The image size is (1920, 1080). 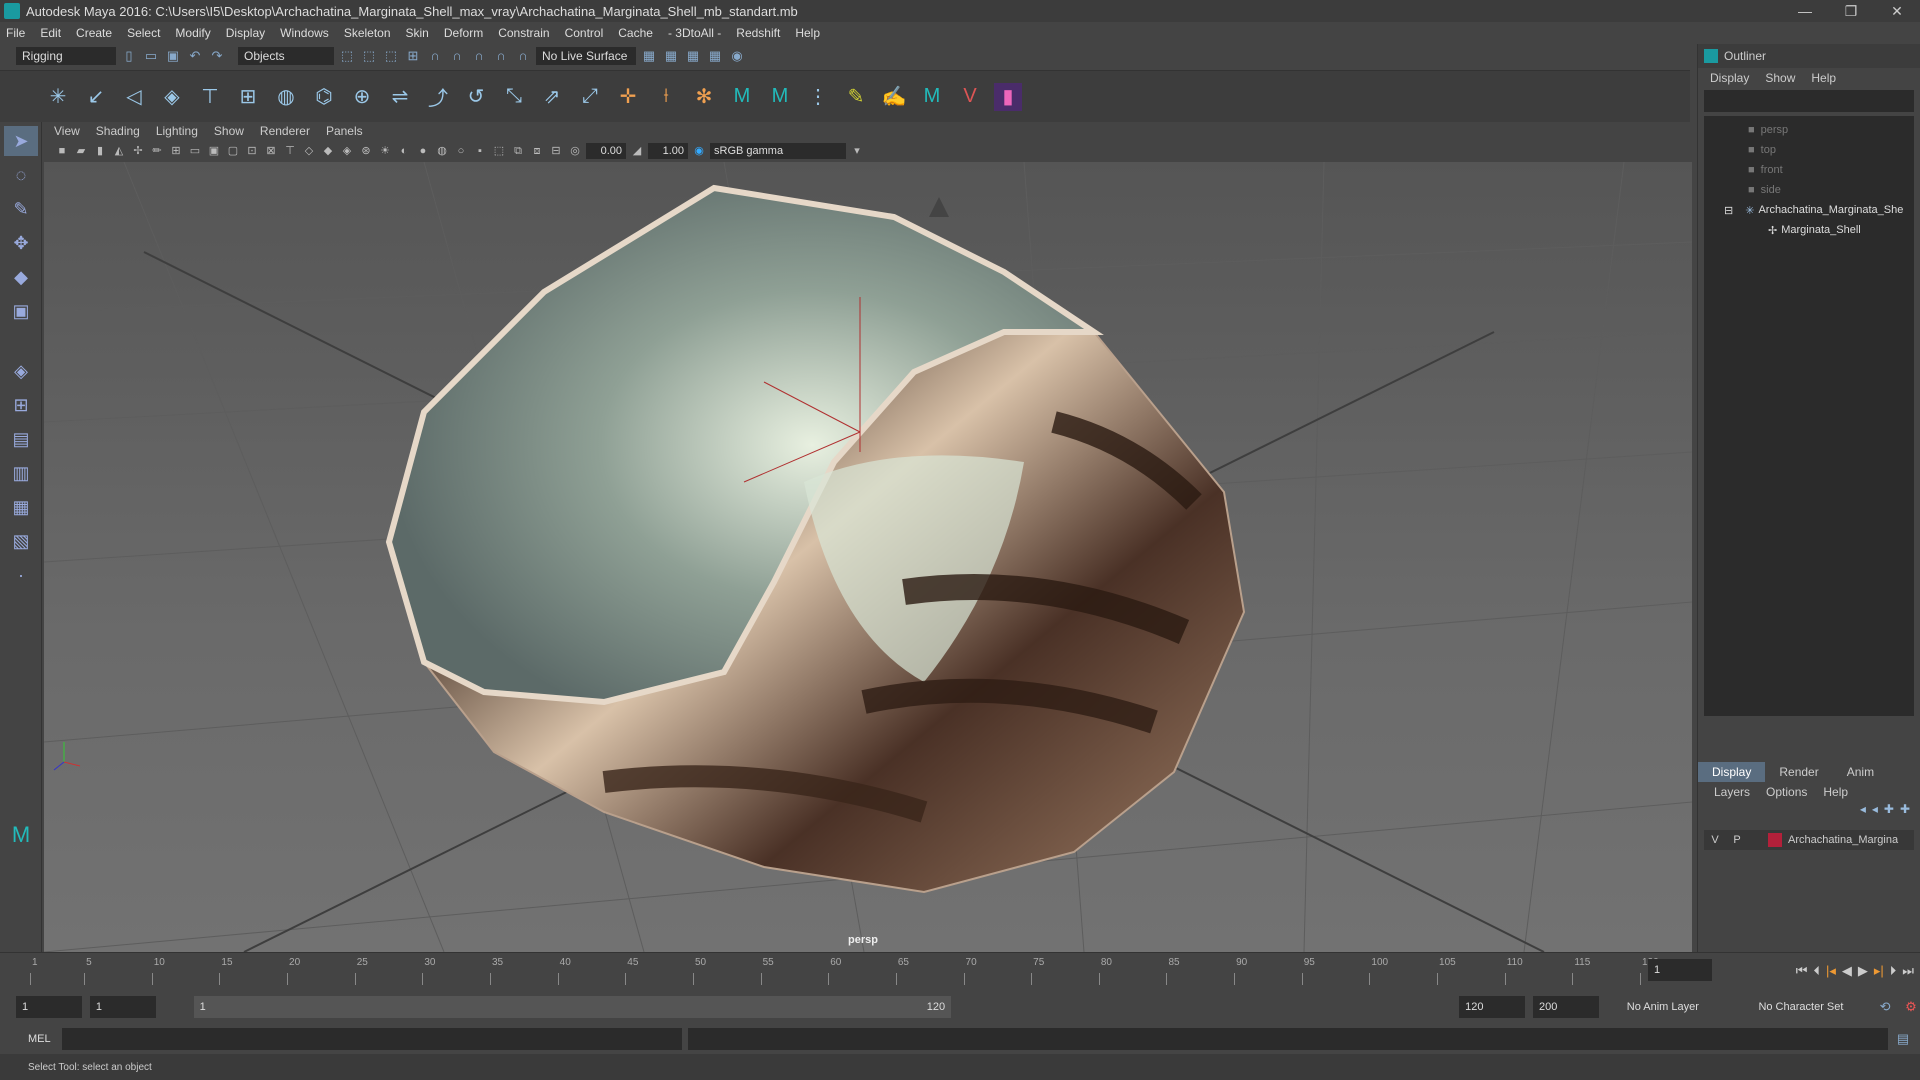 What do you see at coordinates (694, 33) in the screenshot?
I see `menu-3dtoall: - 3DtoAll -` at bounding box center [694, 33].